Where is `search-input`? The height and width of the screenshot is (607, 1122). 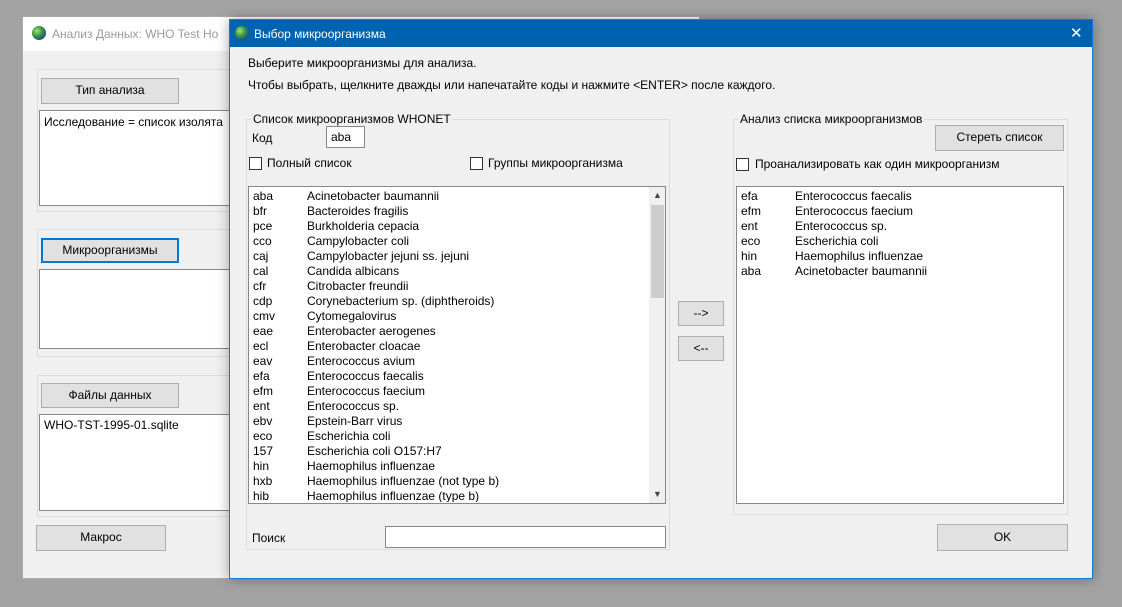 search-input is located at coordinates (525, 537).